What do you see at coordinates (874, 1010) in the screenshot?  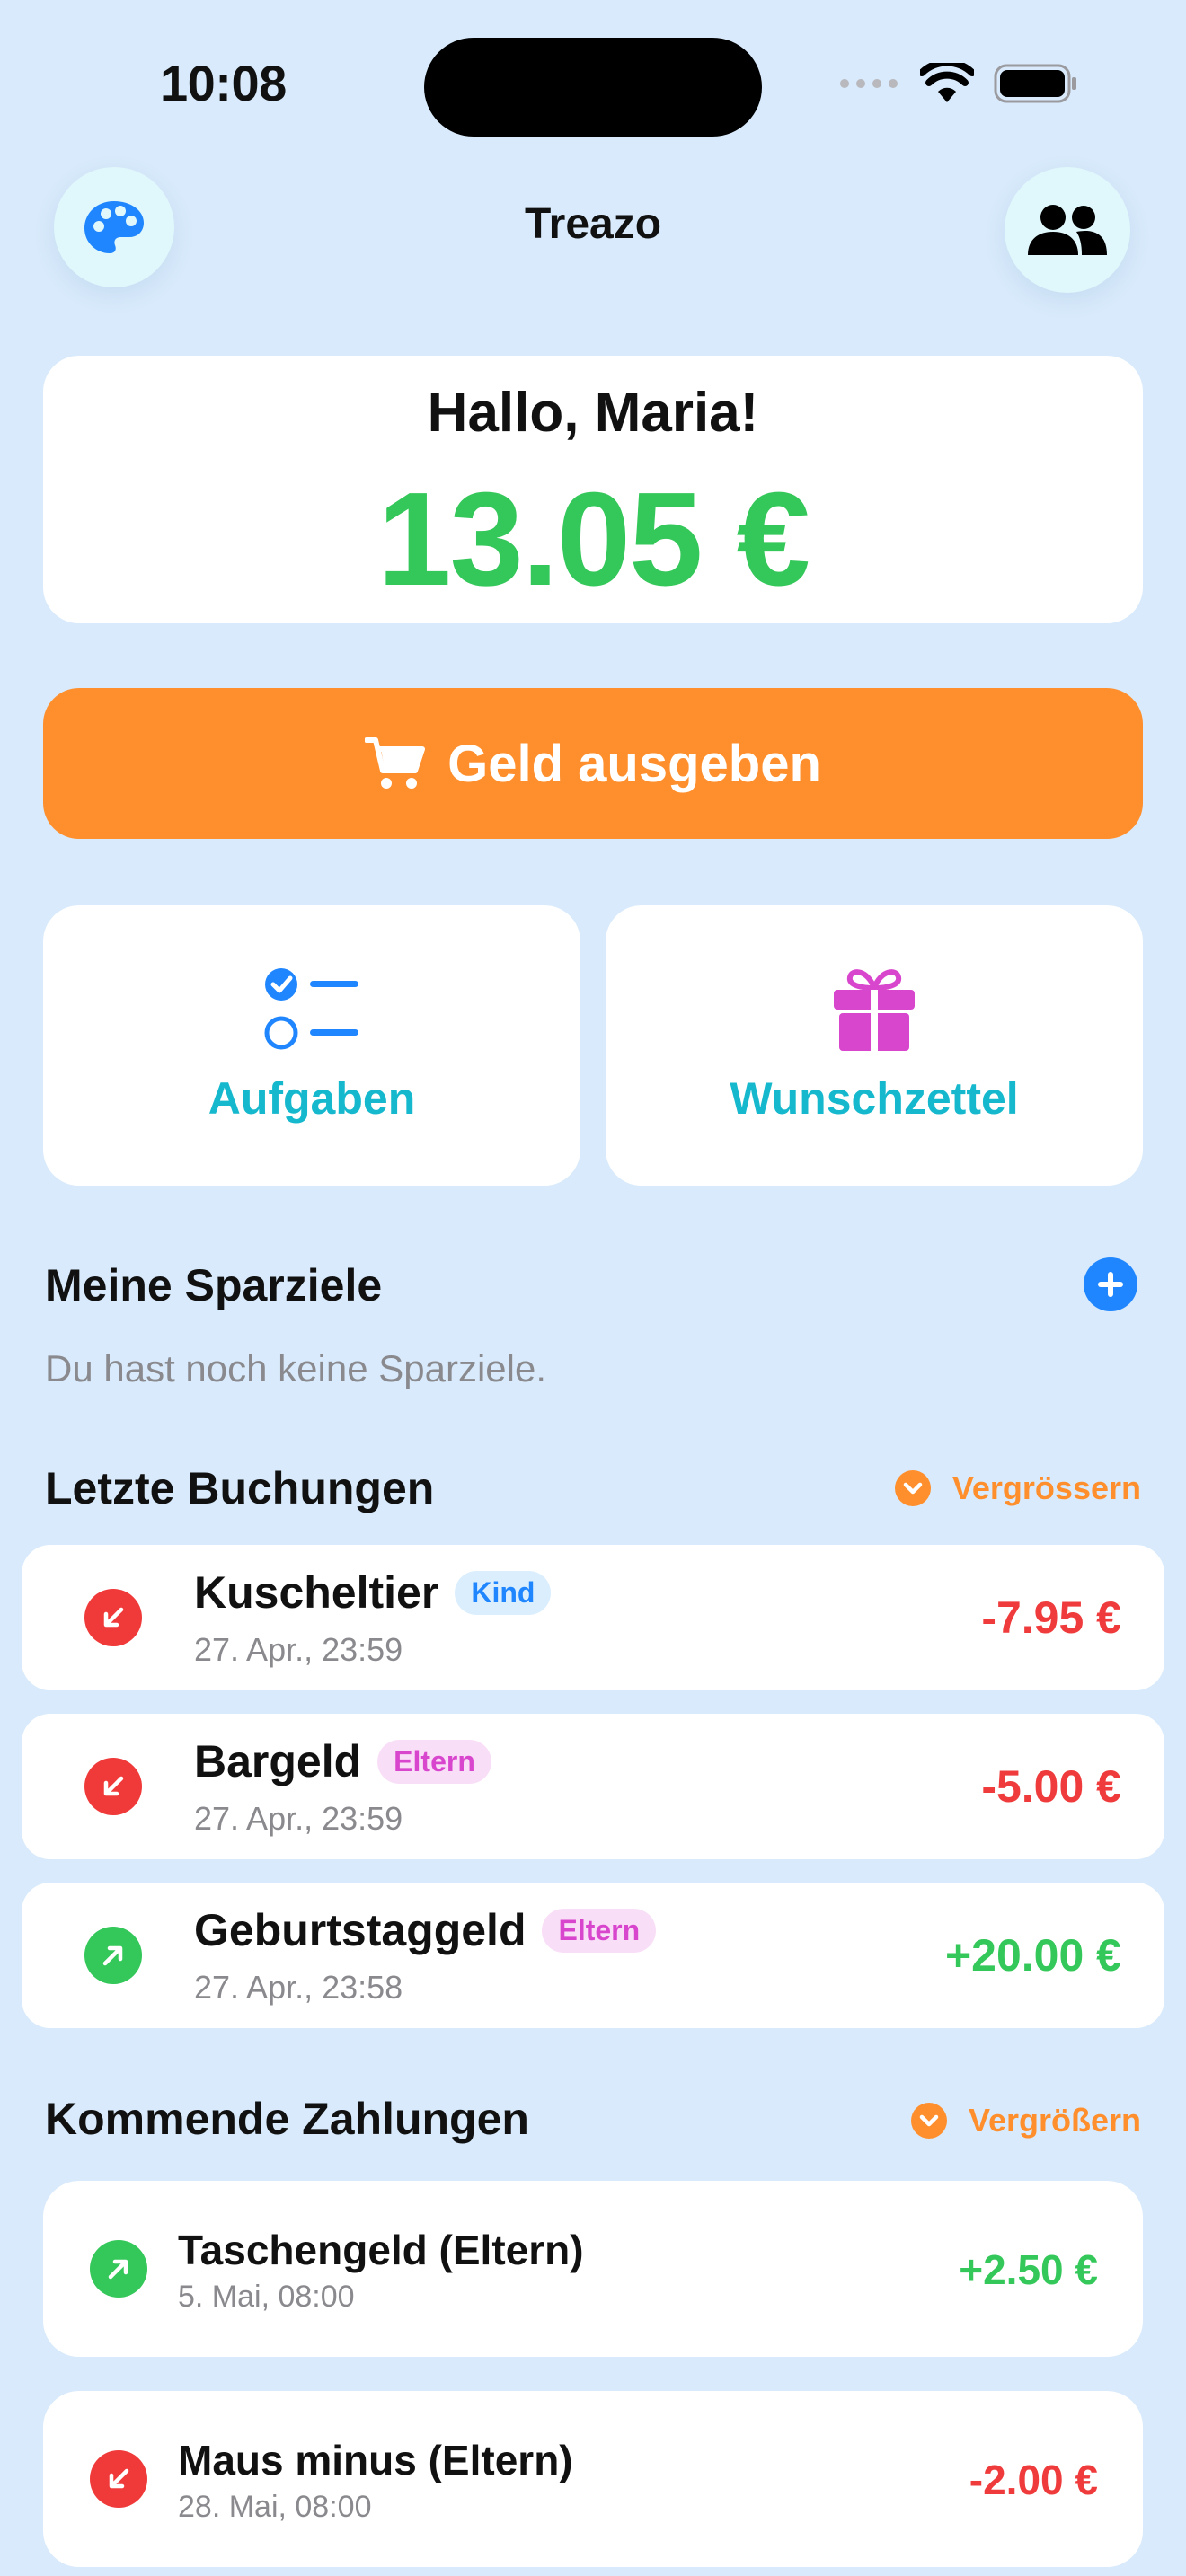 I see `gift-icon` at bounding box center [874, 1010].